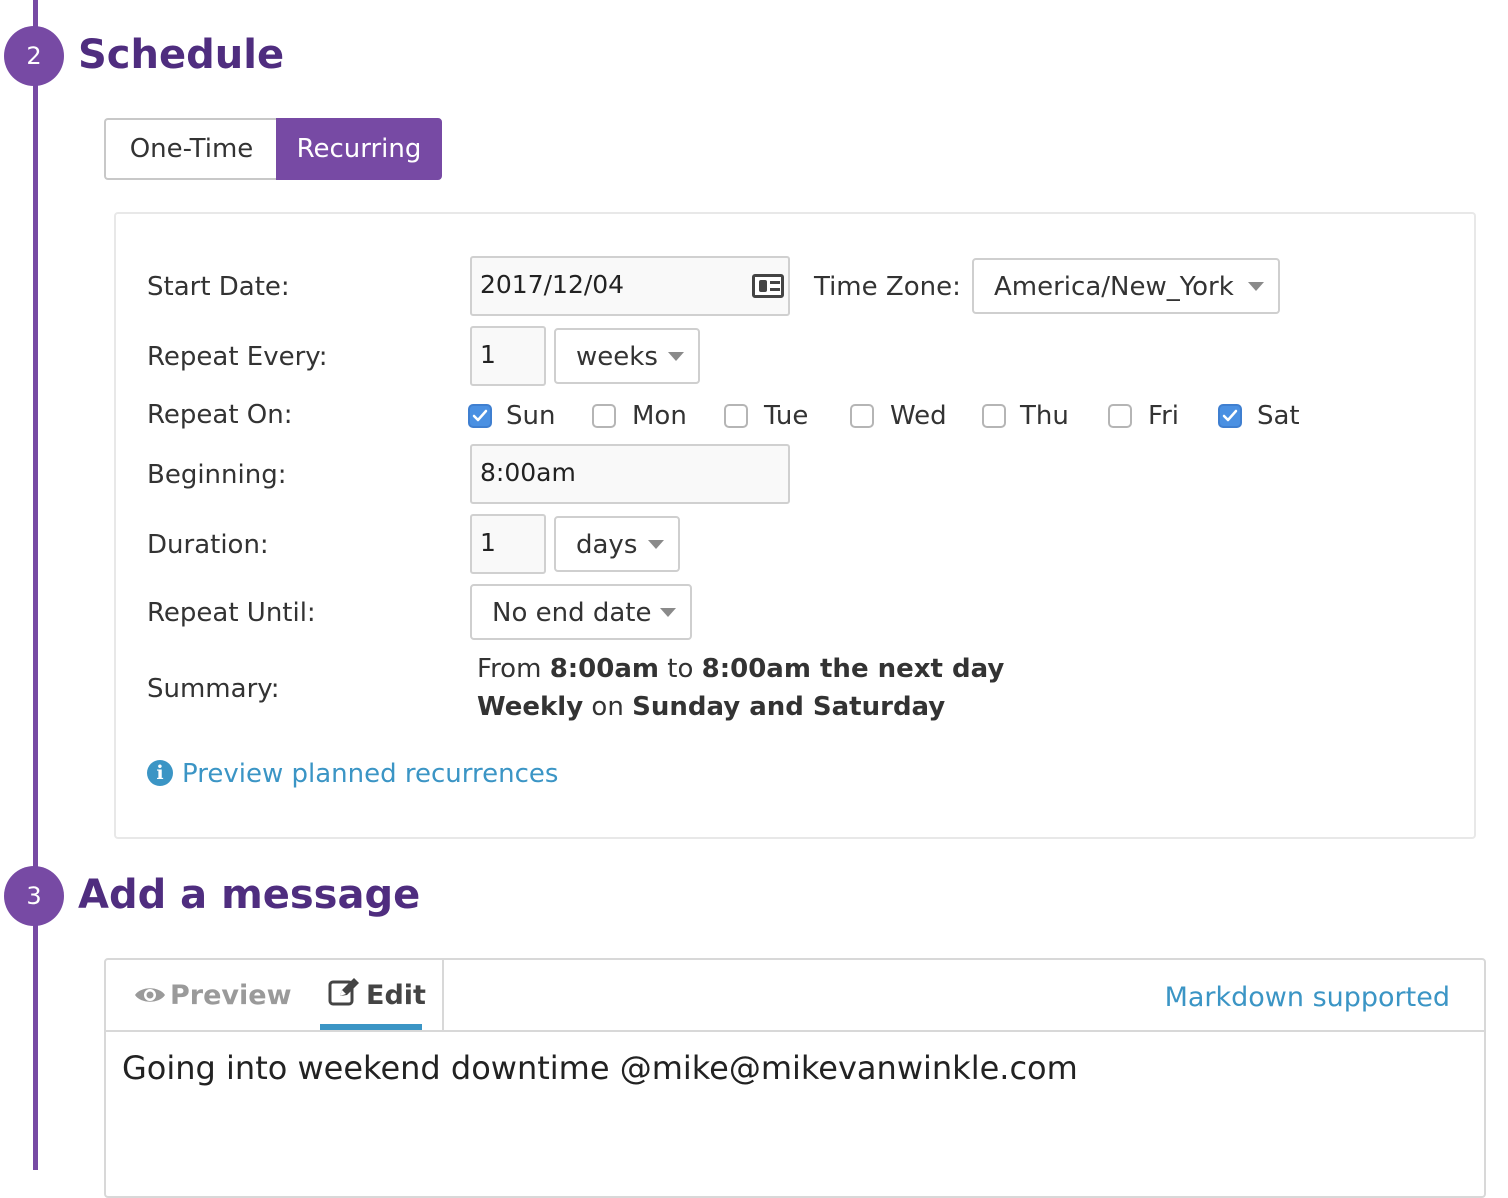 This screenshot has height=1198, width=1508. I want to click on eye-icon, so click(150, 995).